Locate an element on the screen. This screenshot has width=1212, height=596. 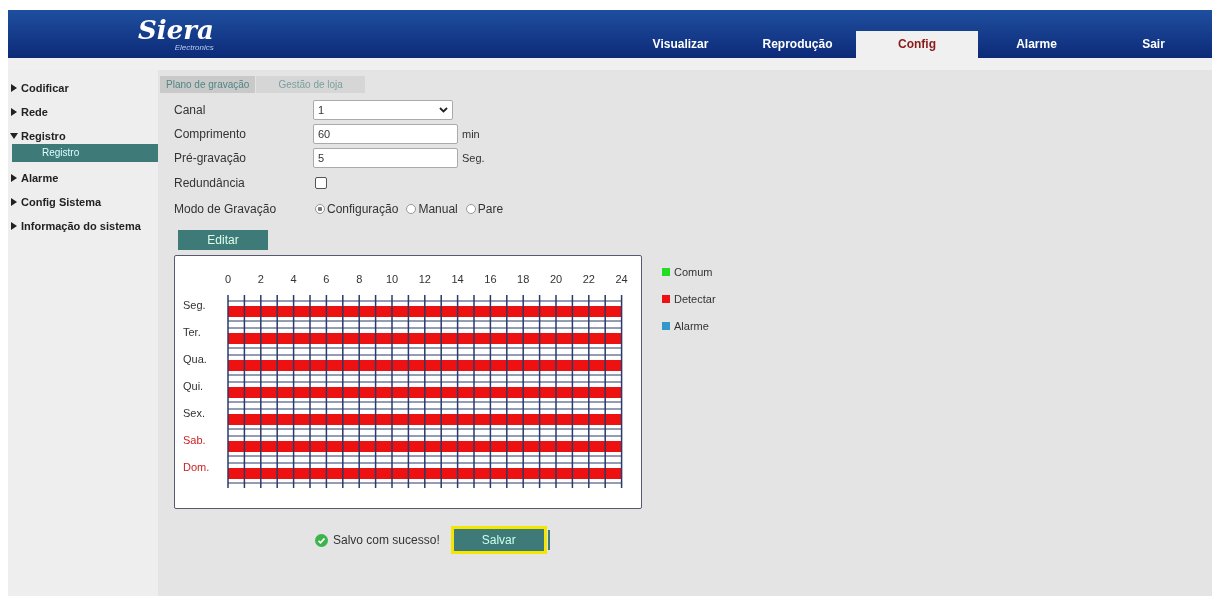
hour-label: 18 is located at coordinates (523, 279).